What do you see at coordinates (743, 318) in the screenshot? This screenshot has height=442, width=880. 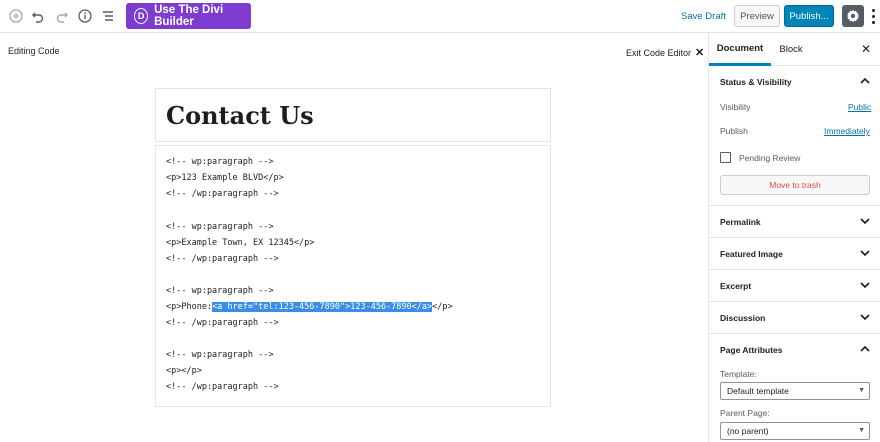 I see `panel-title: Discussion` at bounding box center [743, 318].